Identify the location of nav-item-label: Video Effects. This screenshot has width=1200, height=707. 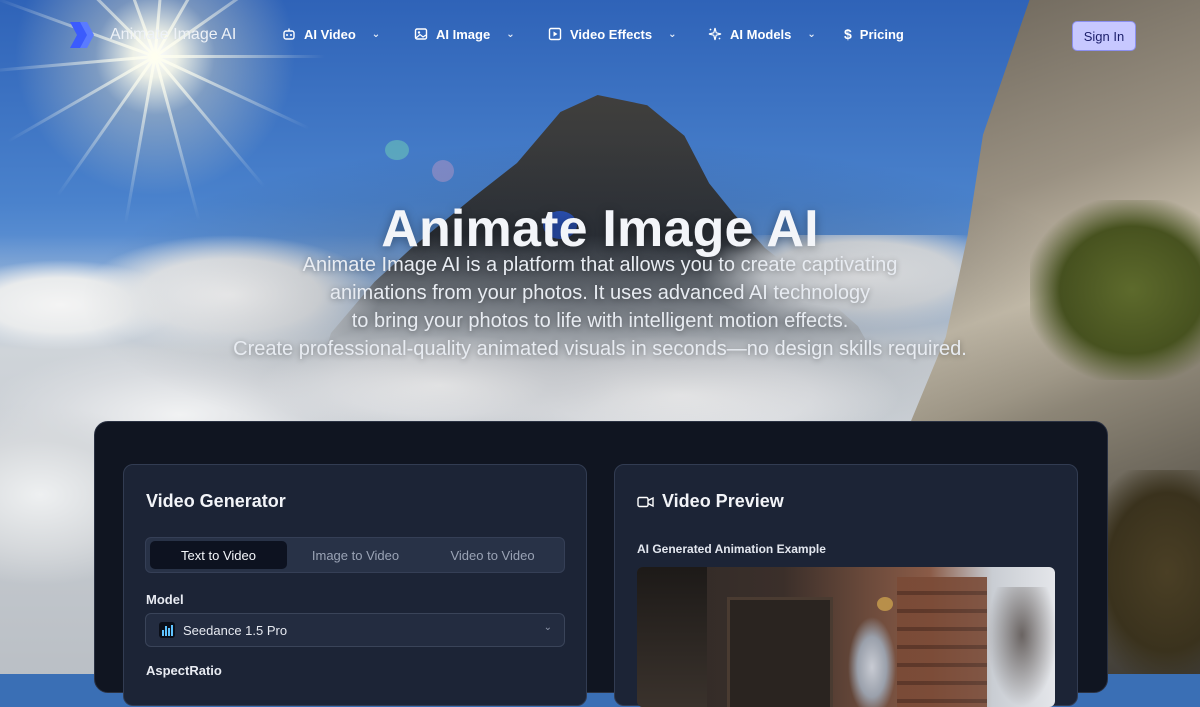
(611, 34).